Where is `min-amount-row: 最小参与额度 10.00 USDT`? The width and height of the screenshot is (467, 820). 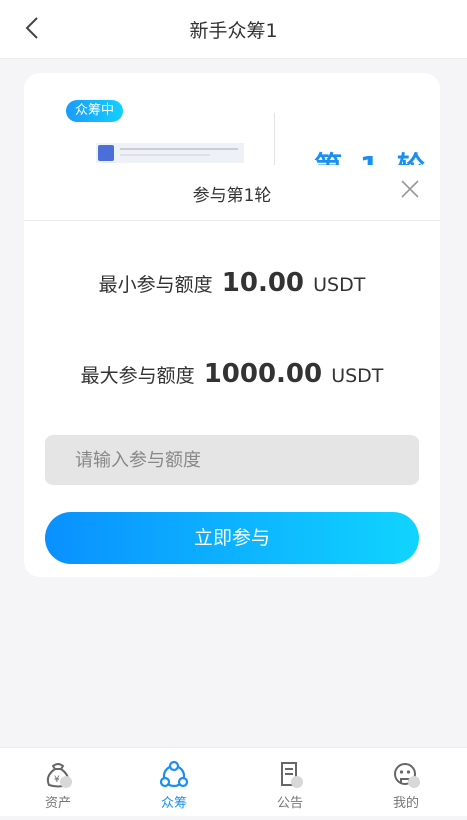 min-amount-row: 最小参与额度 10.00 USDT is located at coordinates (232, 283).